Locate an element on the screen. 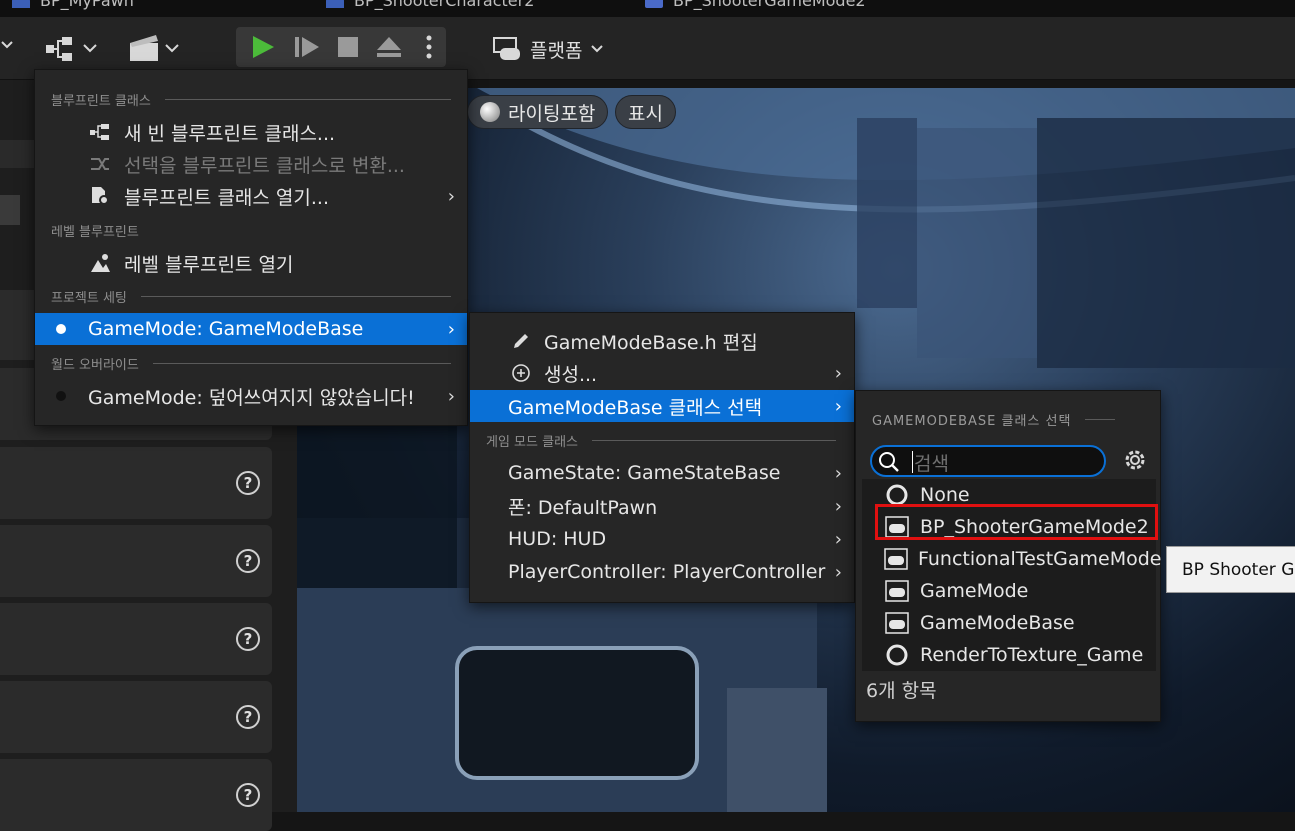 This screenshot has width=1295, height=831. search-icon is located at coordinates (889, 462).